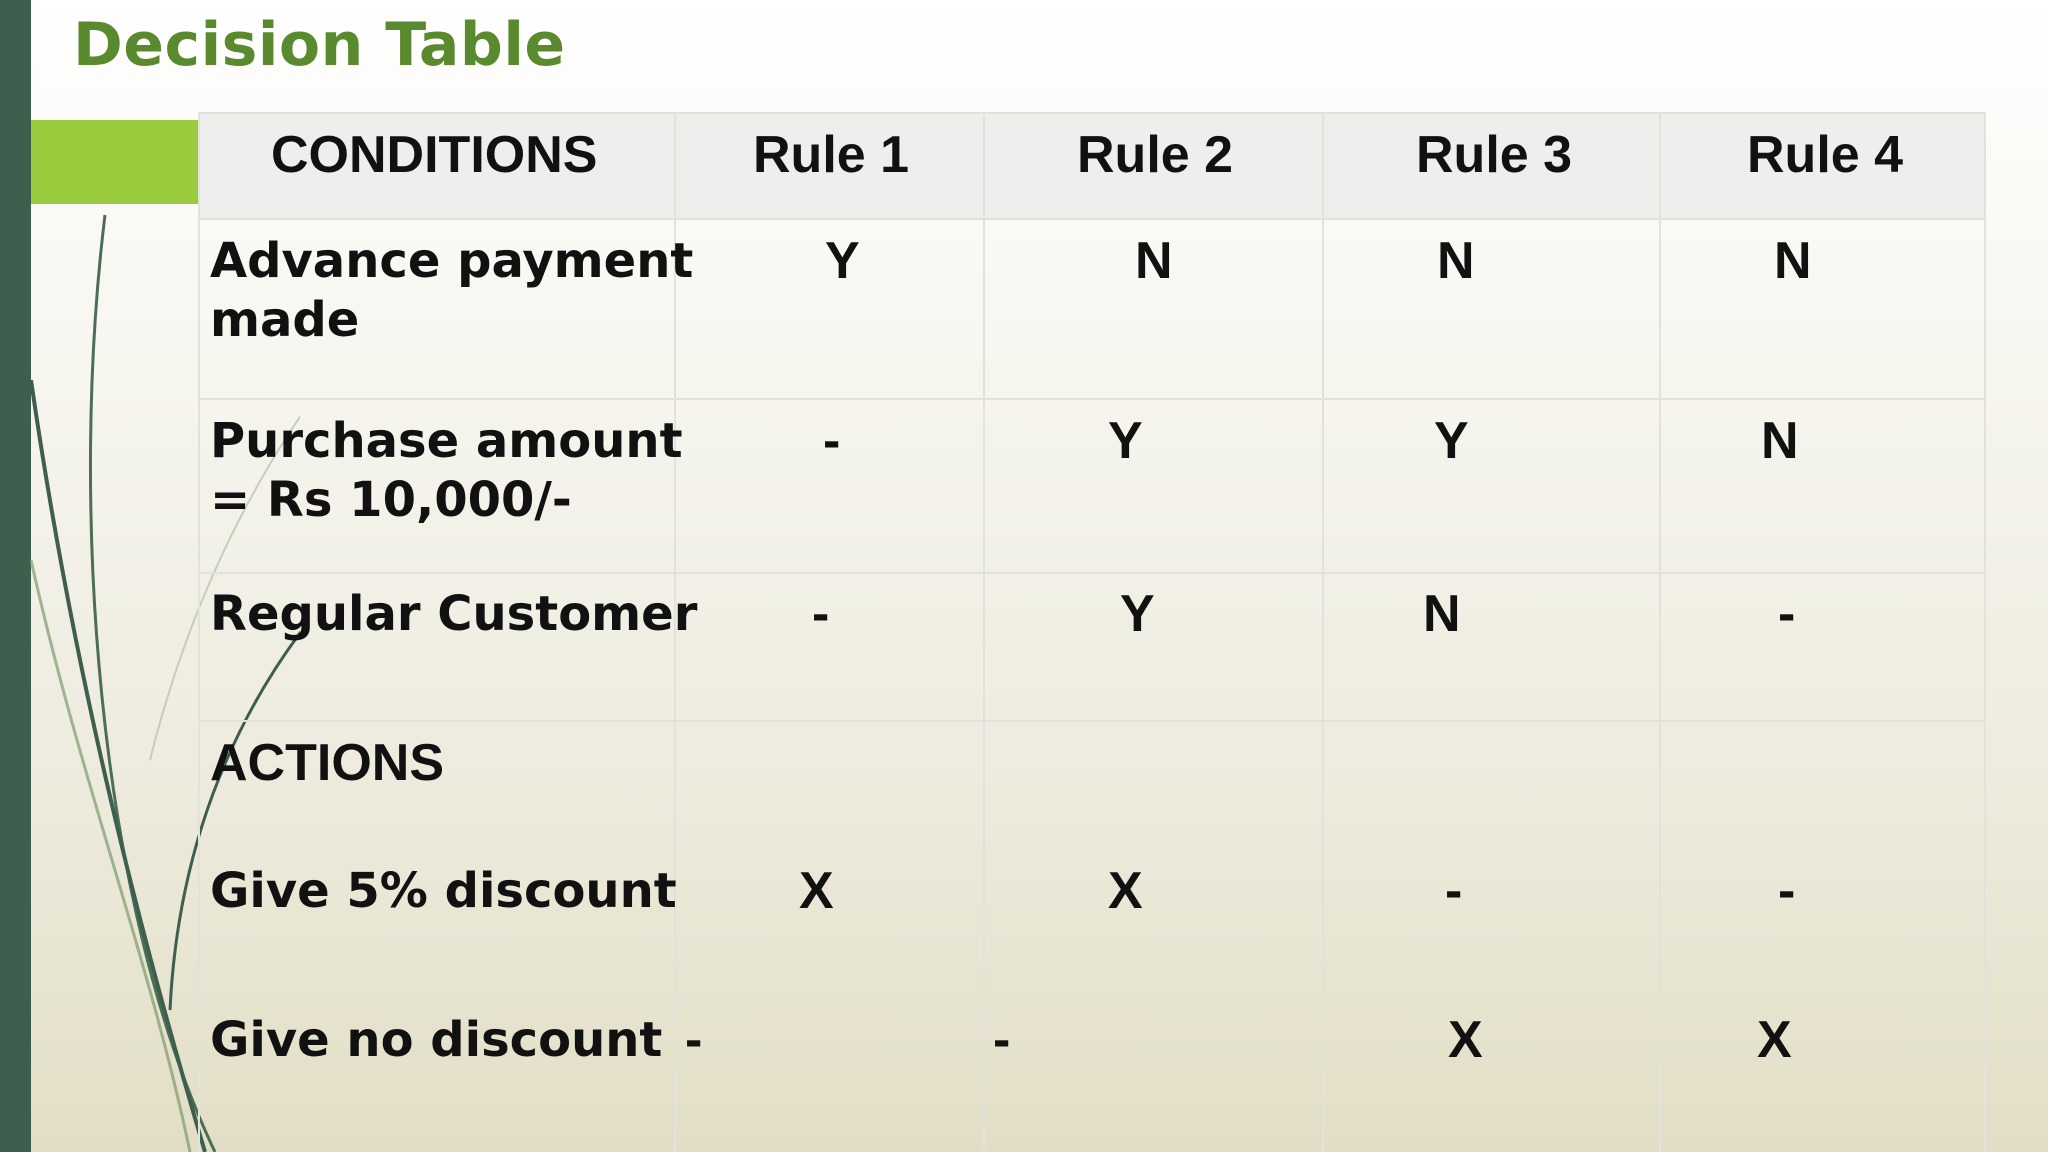 The width and height of the screenshot is (2048, 1152). Describe the element at coordinates (1092, 113) in the screenshot. I see `table-border-top` at that location.